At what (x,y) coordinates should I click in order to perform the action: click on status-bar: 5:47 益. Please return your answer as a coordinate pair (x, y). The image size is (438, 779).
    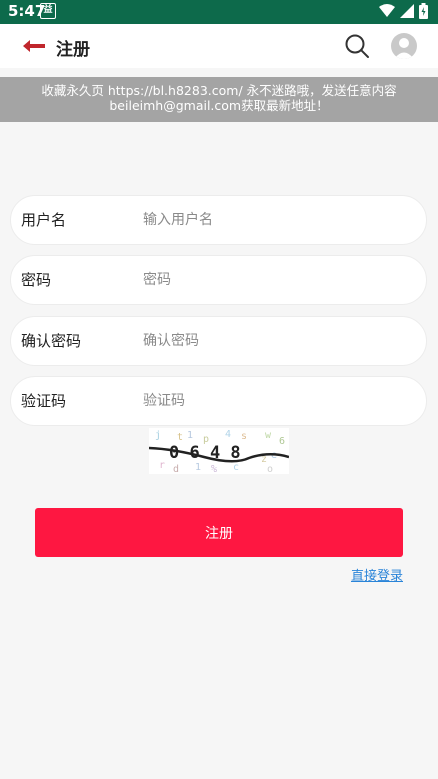
    Looking at the image, I should click on (219, 12).